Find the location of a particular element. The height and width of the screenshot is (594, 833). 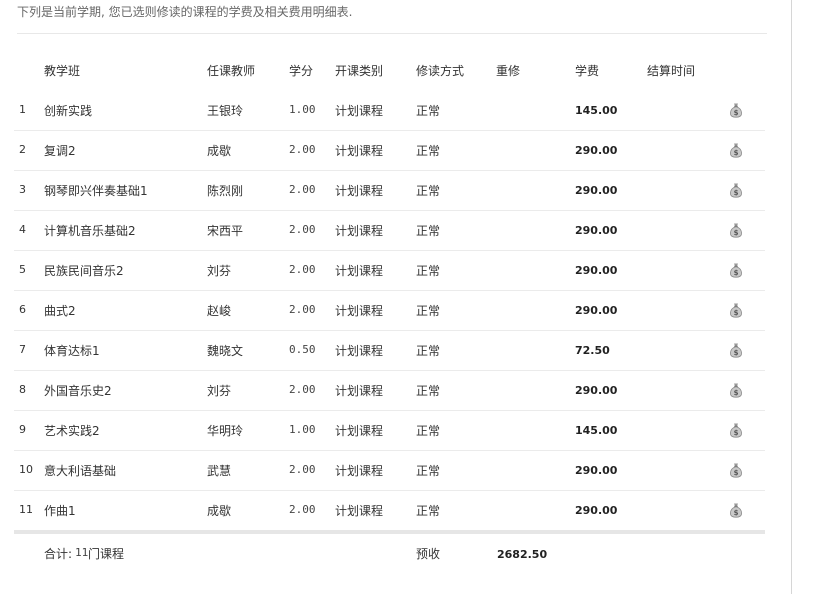

course-name: 民族民间音乐2 is located at coordinates (84, 271).